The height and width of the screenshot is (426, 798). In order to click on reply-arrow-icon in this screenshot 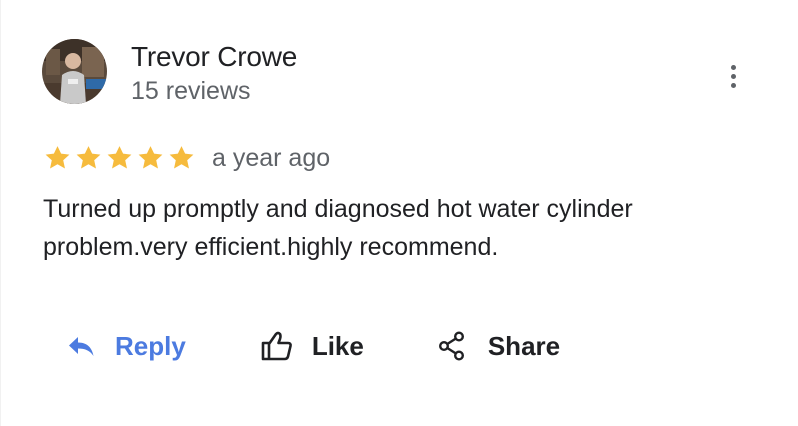, I will do `click(81, 346)`.